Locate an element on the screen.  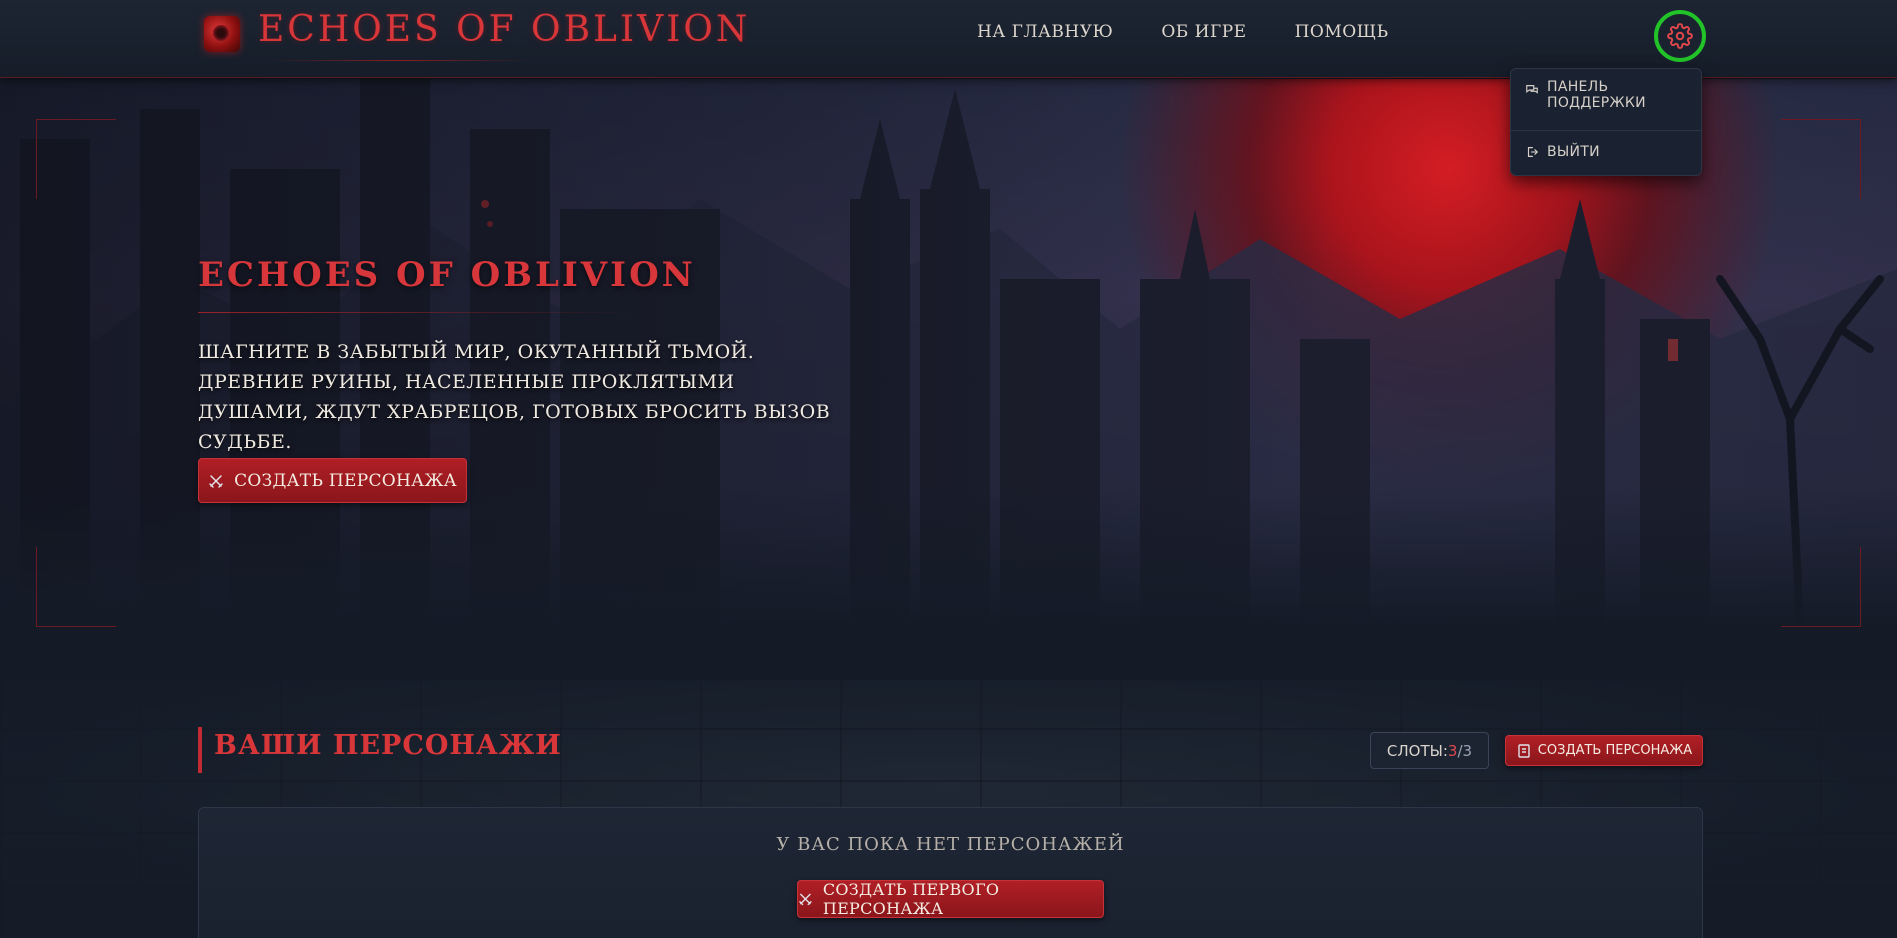
create-character-label: СОЗДАТЬ ПЕРСОНАЖА is located at coordinates (1615, 750).